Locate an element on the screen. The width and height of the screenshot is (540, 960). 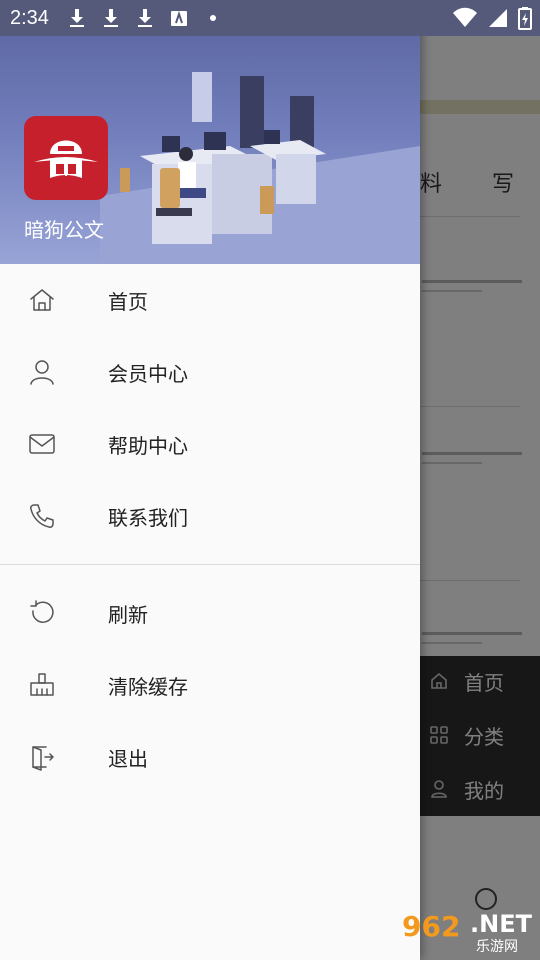
watermark-suffix: .NET is located at coordinates (501, 924).